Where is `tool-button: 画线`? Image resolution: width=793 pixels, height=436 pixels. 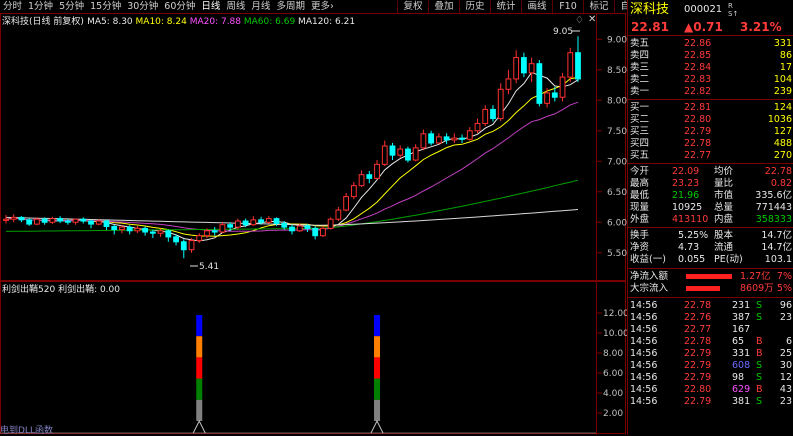
tool-button: 画线 is located at coordinates (536, 6).